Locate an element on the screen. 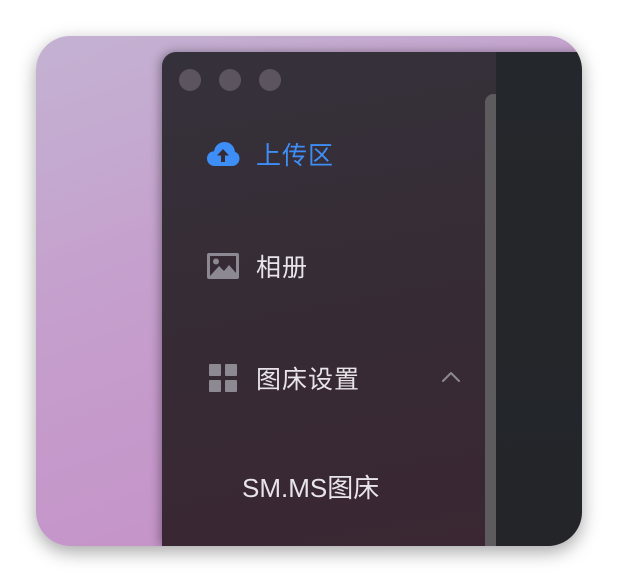 This screenshot has width=618, height=582. sidebar-item-label: 上传区 is located at coordinates (295, 155).